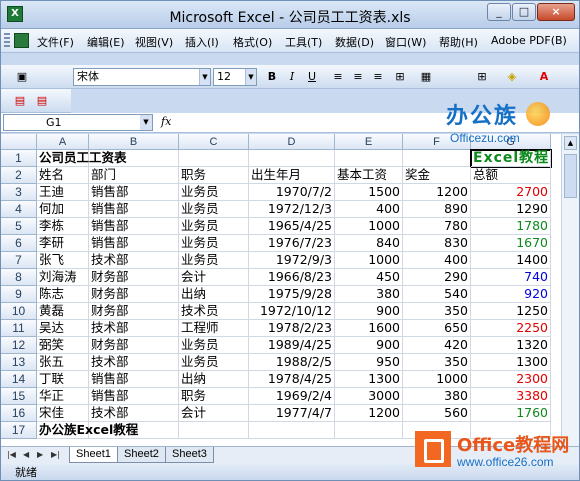 The image size is (580, 481). Describe the element at coordinates (292, 277) in the screenshot. I see `birth-cell: 1966/8/23` at that location.